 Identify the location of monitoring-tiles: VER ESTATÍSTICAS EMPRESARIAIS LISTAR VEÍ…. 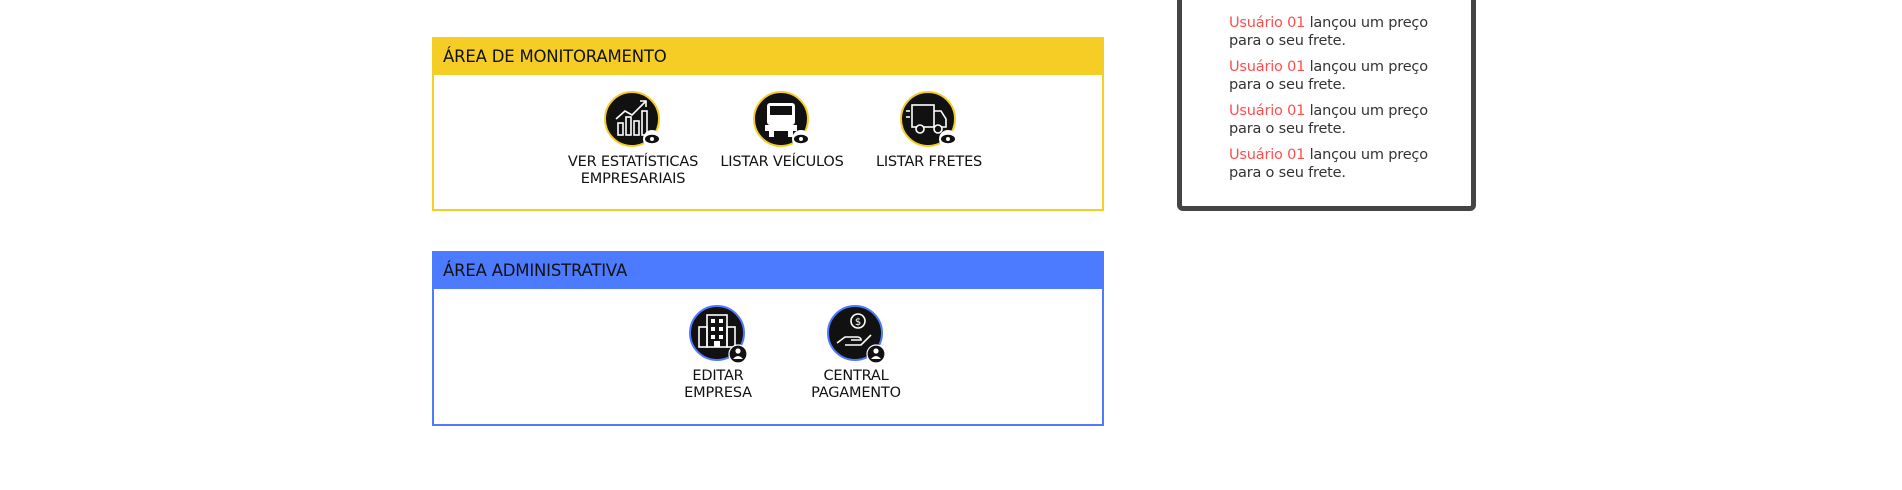
(768, 142).